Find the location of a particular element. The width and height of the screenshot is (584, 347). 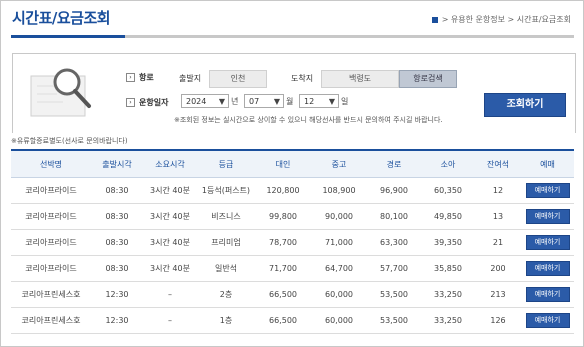

grade: 일반석 is located at coordinates (226, 268).